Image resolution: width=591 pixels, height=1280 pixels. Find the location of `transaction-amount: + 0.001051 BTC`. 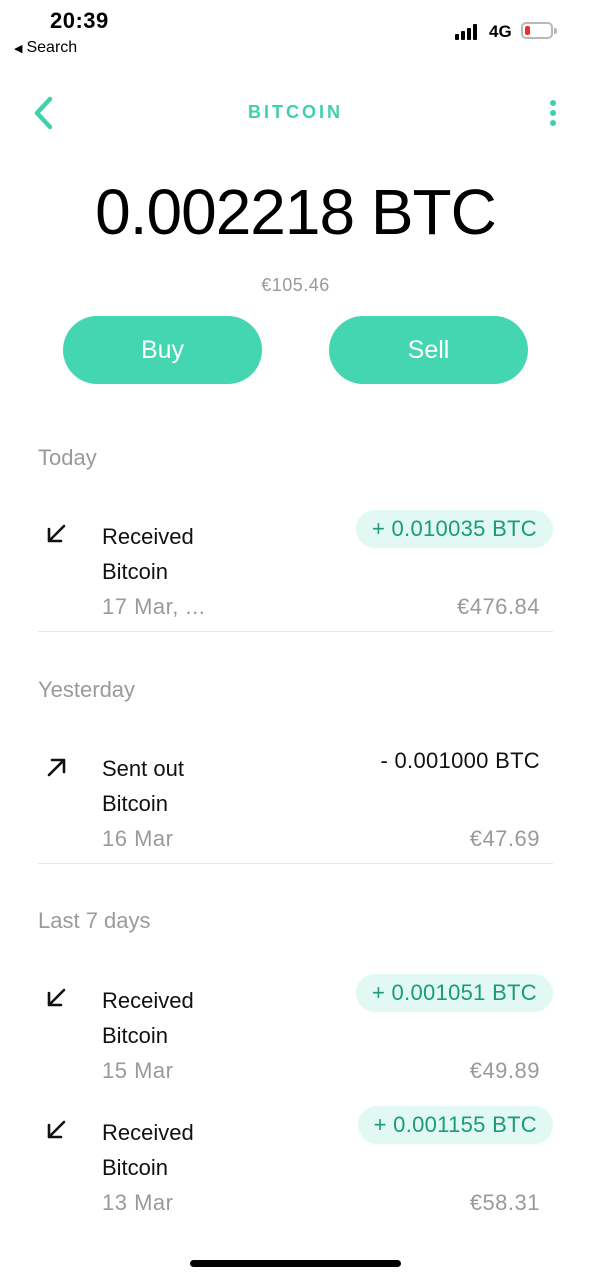

transaction-amount: + 0.001051 BTC is located at coordinates (454, 993).